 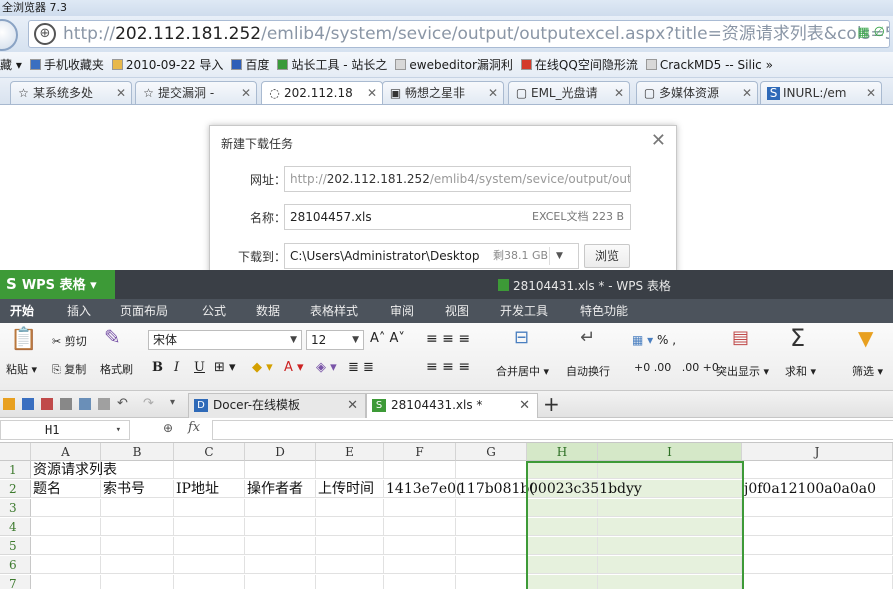 I want to click on row-header-6: 6, so click(x=15, y=565).